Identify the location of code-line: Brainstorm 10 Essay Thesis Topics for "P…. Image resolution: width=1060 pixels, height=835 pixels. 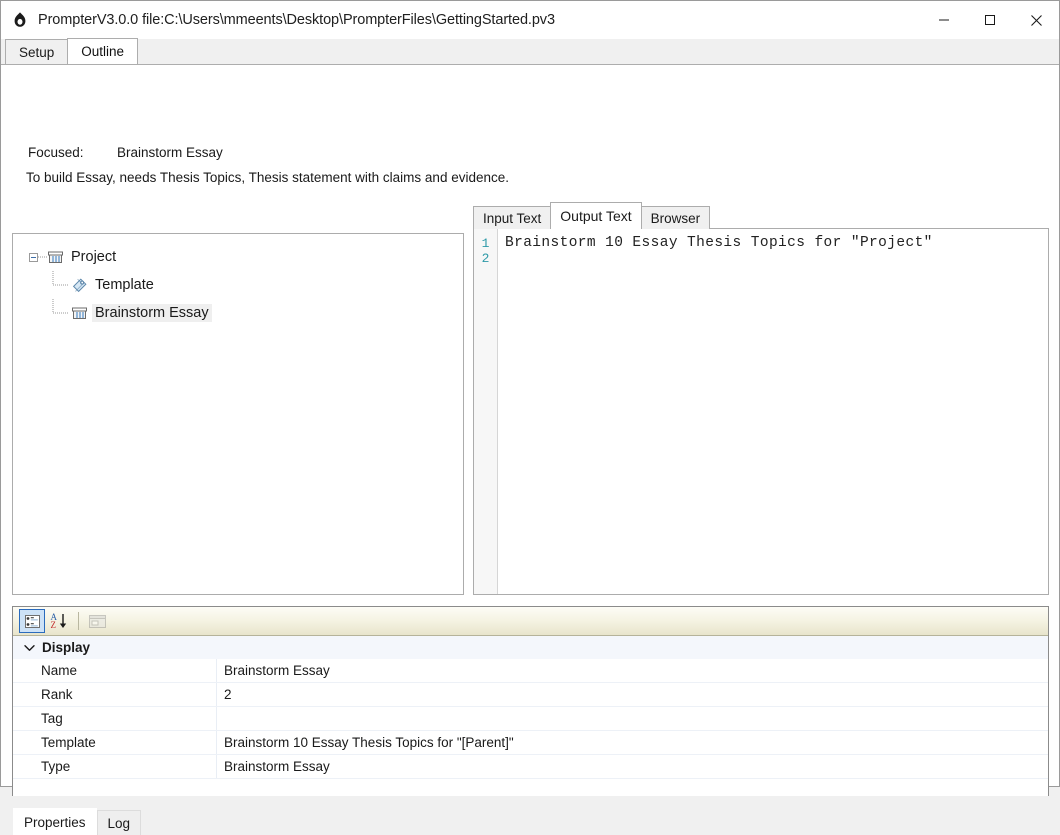
(719, 243).